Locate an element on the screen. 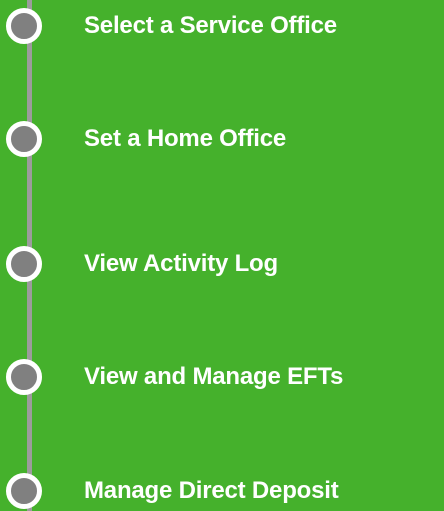 The width and height of the screenshot is (444, 511). step-label: Select a Service Office is located at coordinates (210, 26).